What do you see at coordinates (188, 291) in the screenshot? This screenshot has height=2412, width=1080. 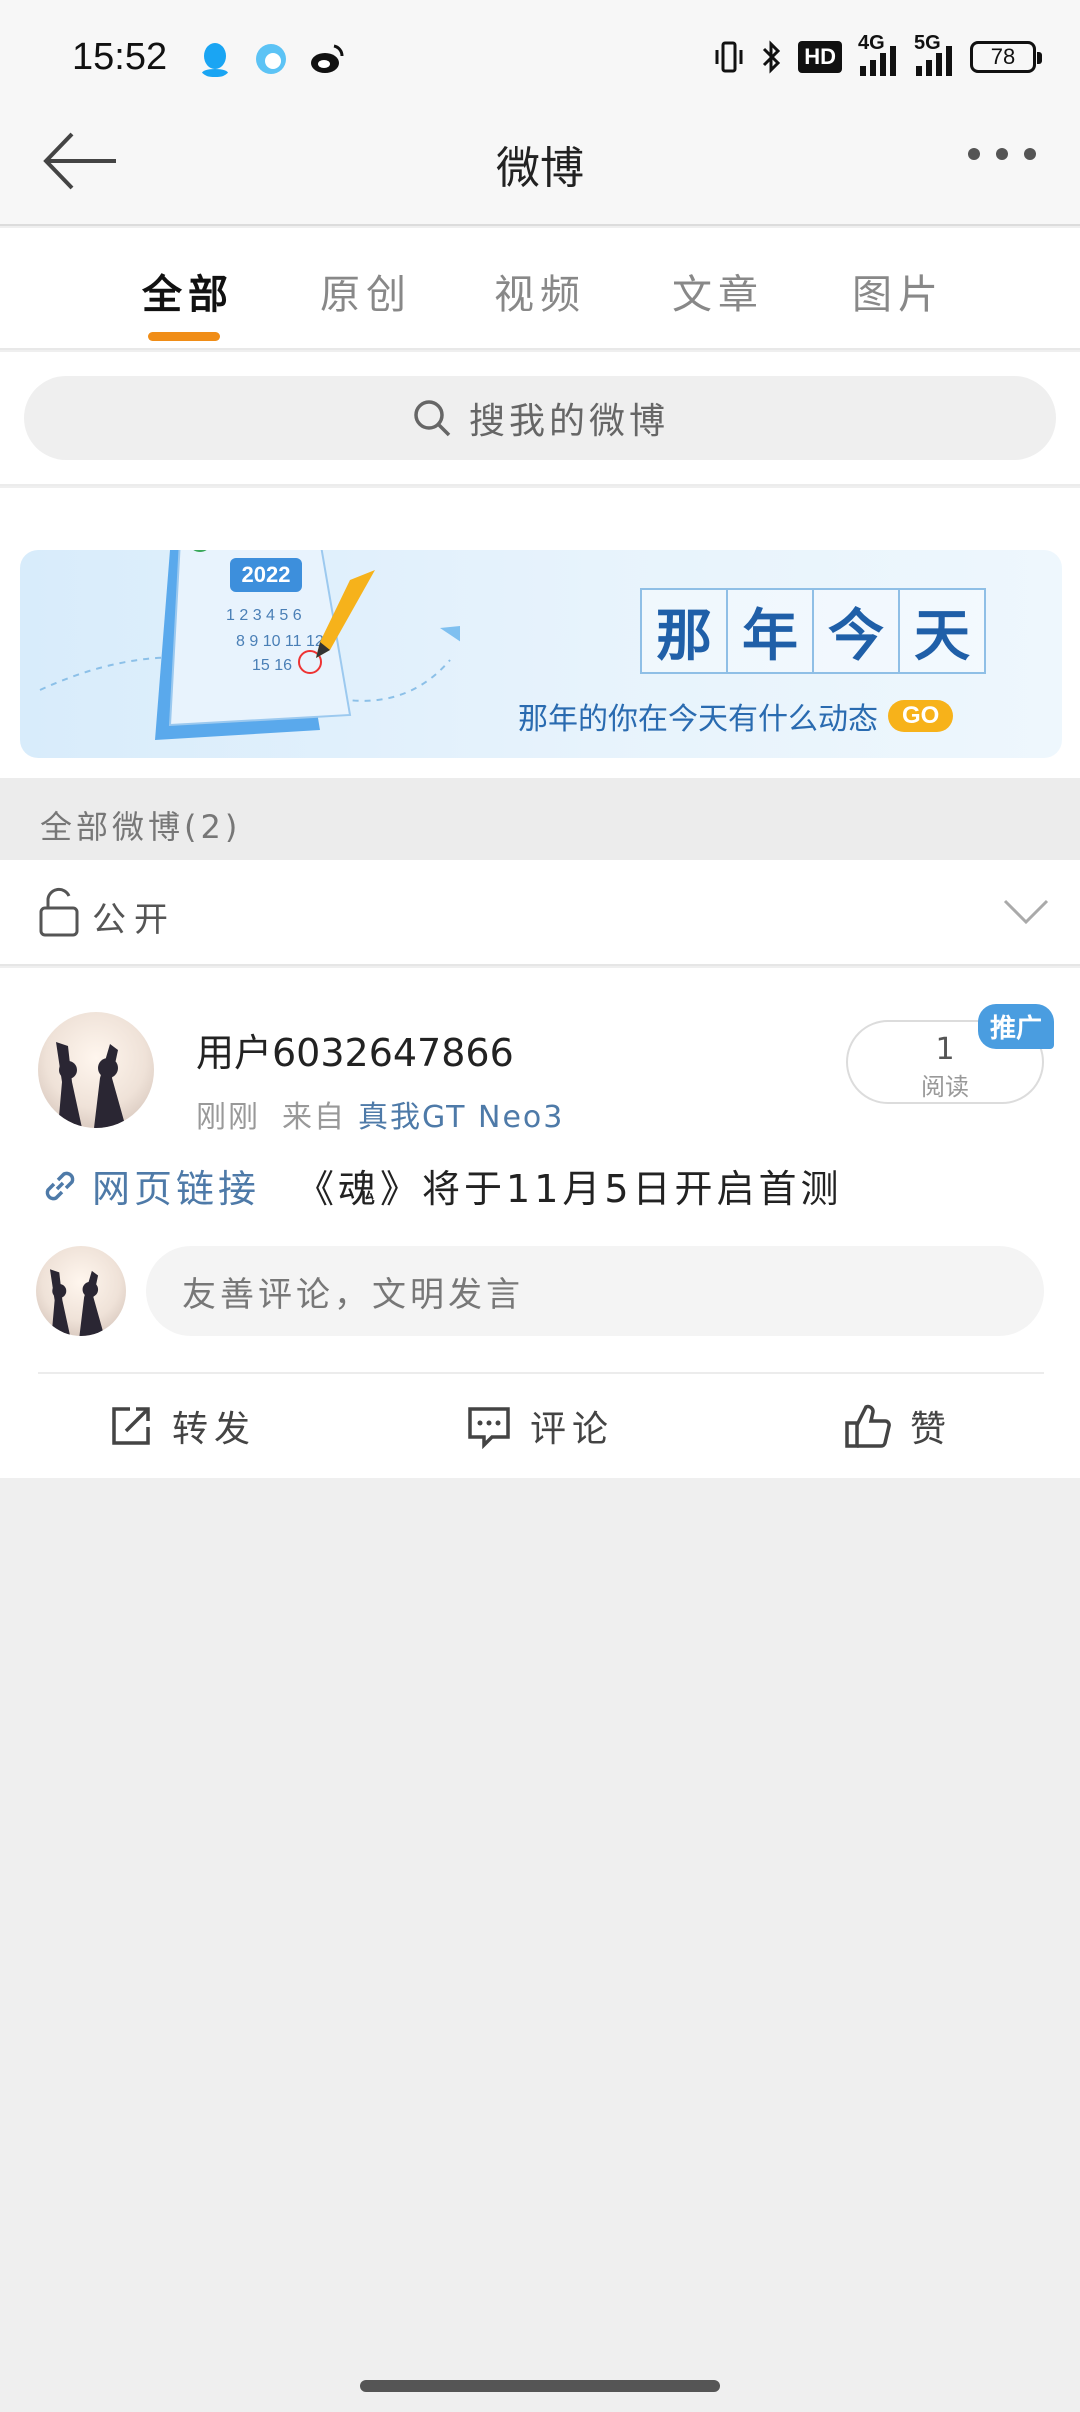 I see `tab-all: 全部` at bounding box center [188, 291].